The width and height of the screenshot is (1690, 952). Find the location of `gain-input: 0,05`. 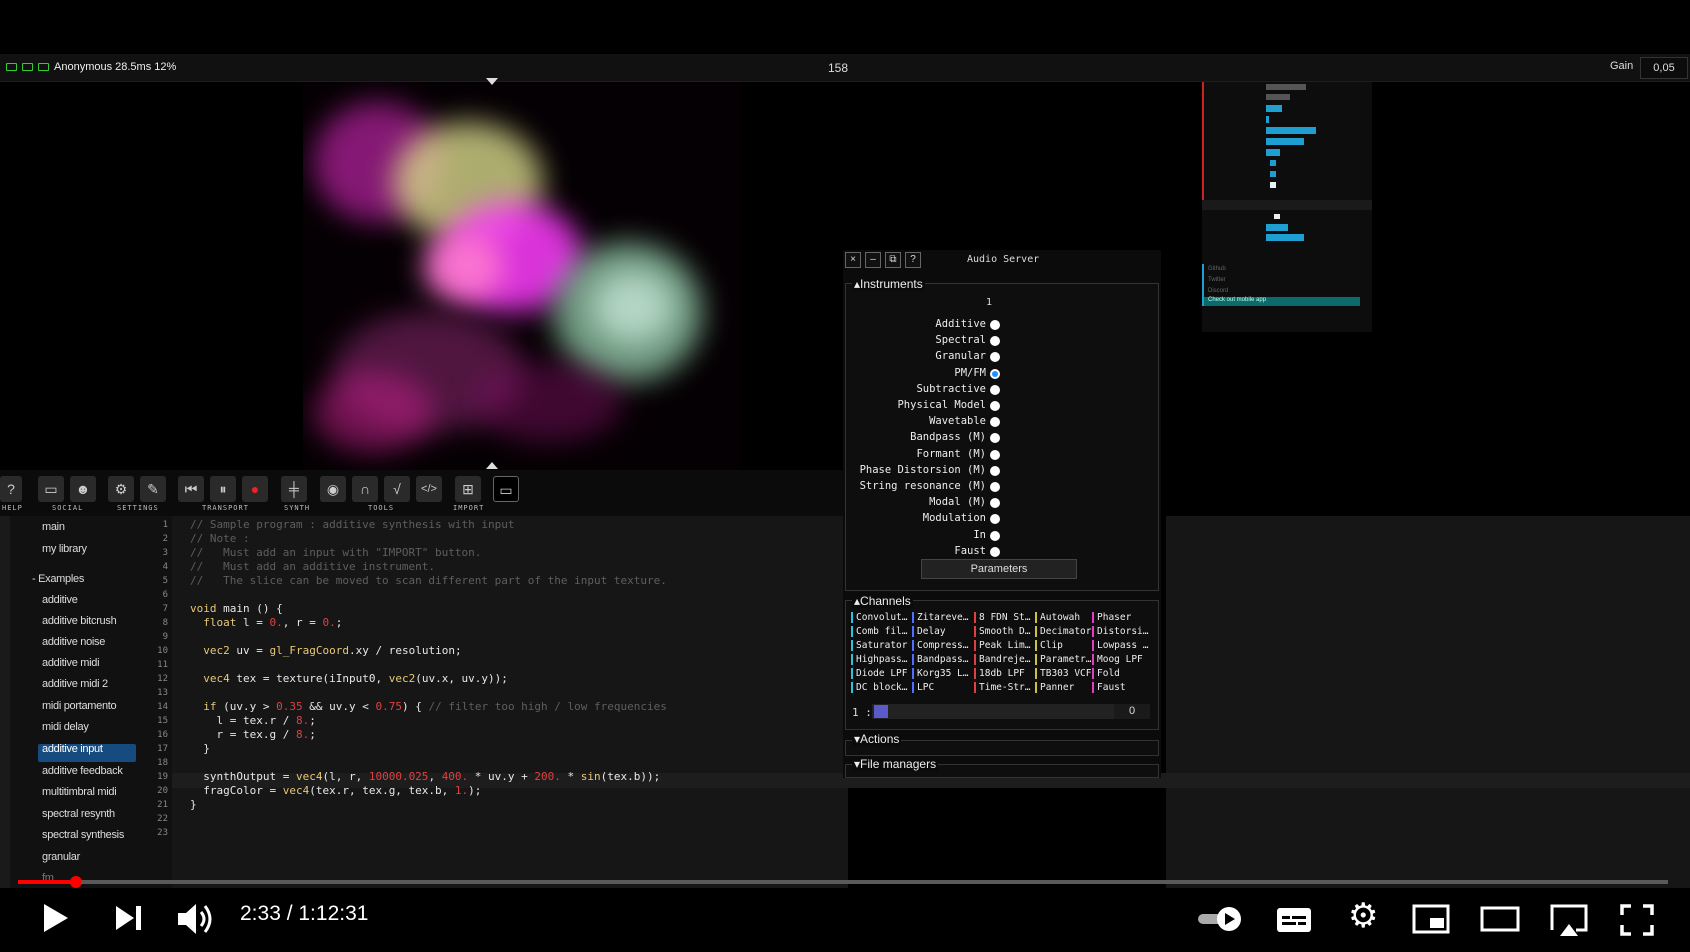

gain-input: 0,05 is located at coordinates (1664, 68).